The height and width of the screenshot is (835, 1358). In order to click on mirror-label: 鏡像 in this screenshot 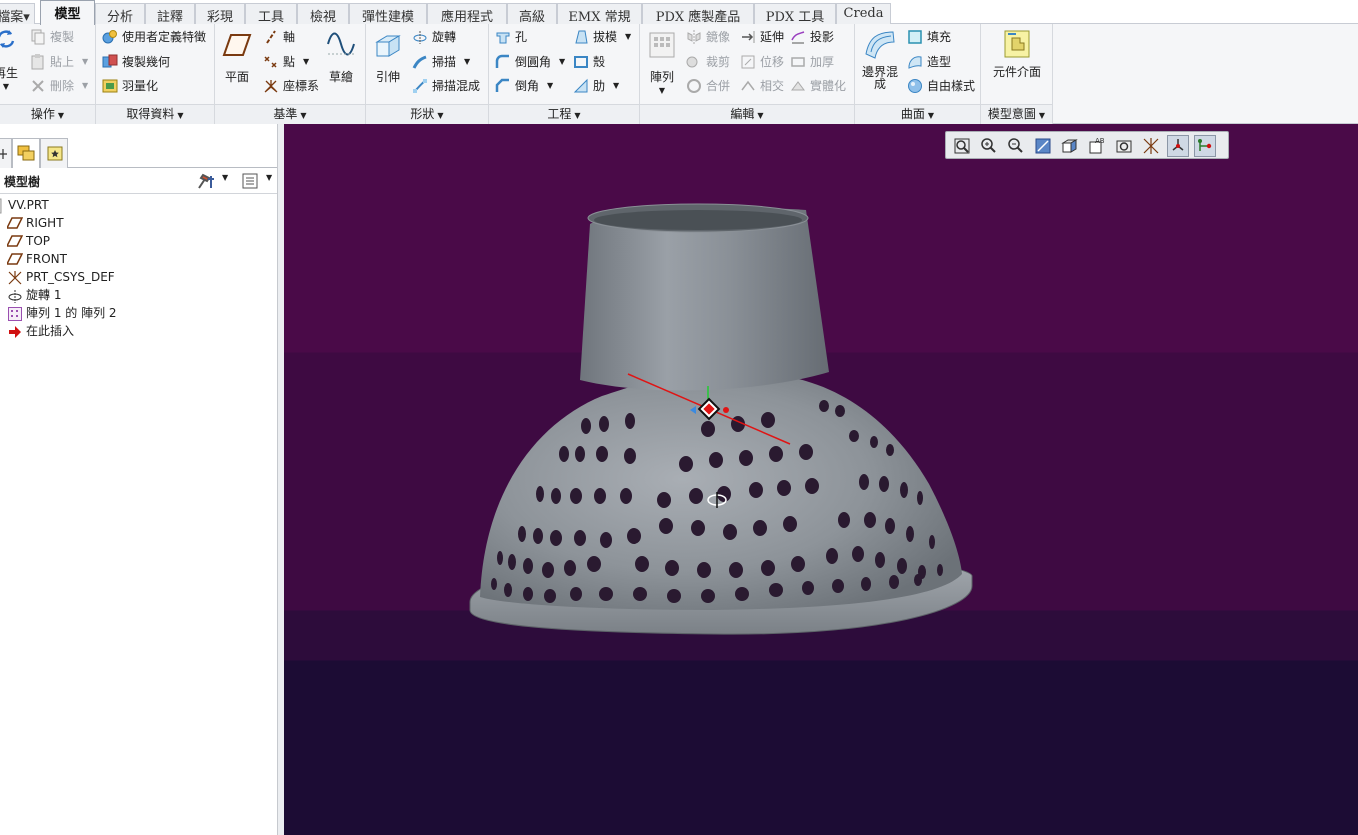, I will do `click(718, 37)`.